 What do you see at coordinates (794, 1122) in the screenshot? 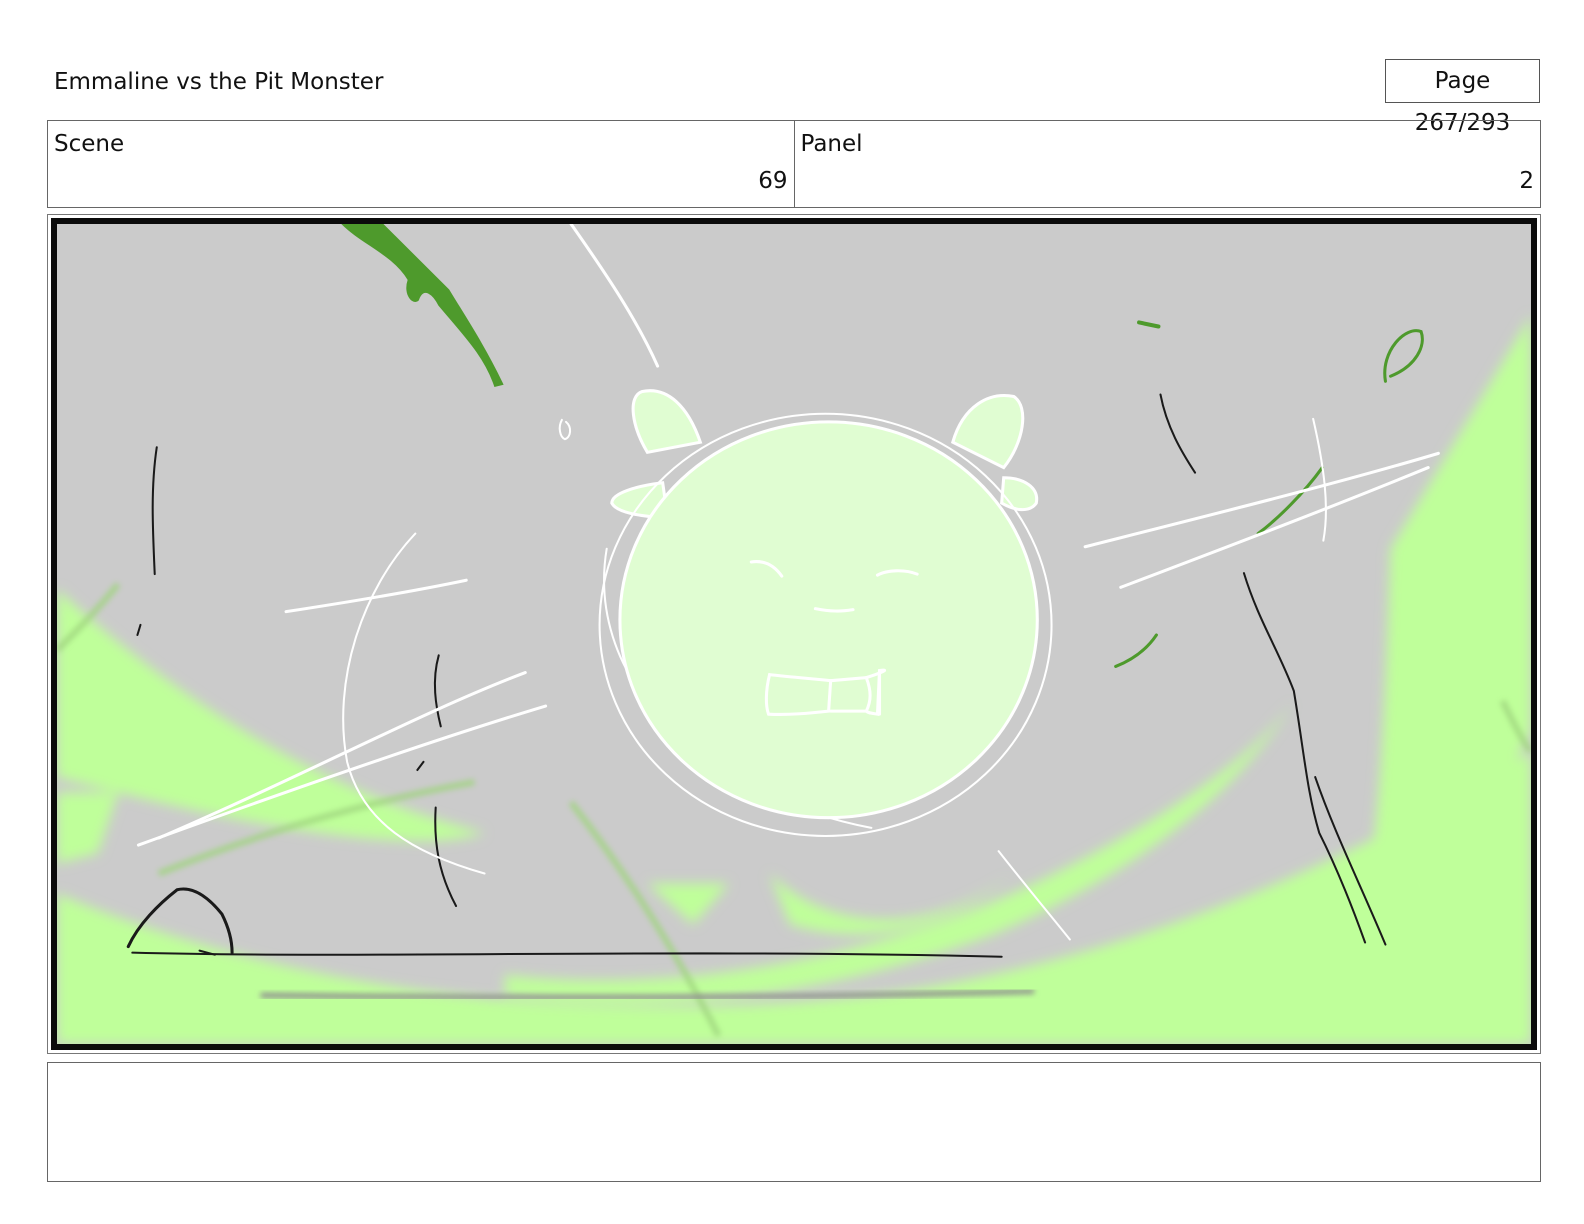
I see `notes-box` at bounding box center [794, 1122].